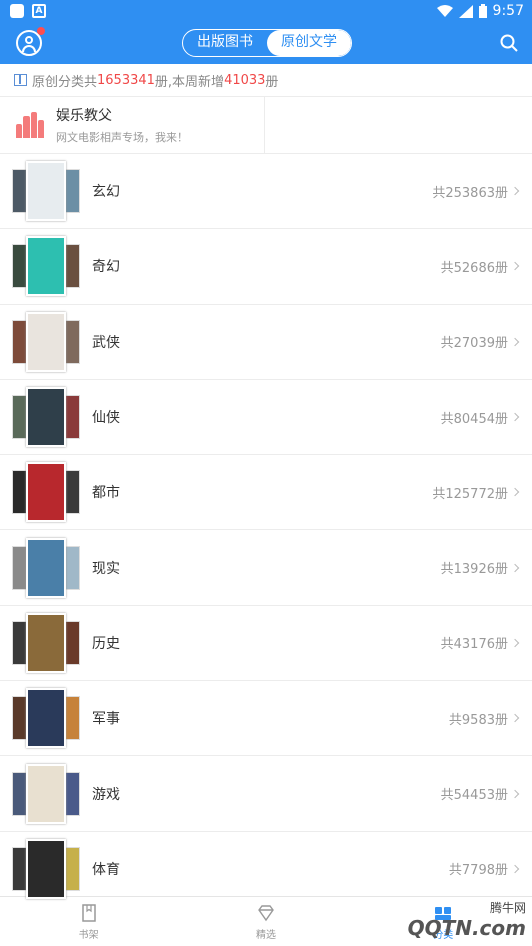  I want to click on city-icon, so click(30, 125).